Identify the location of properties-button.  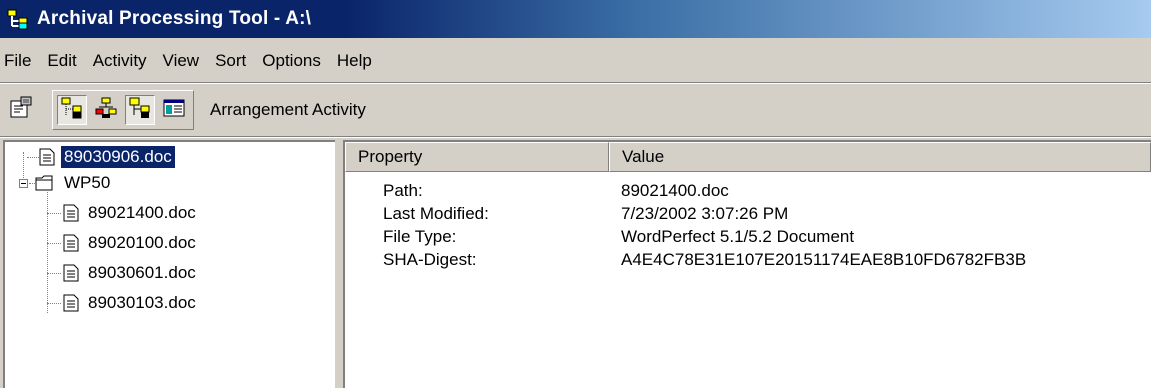
(21, 110).